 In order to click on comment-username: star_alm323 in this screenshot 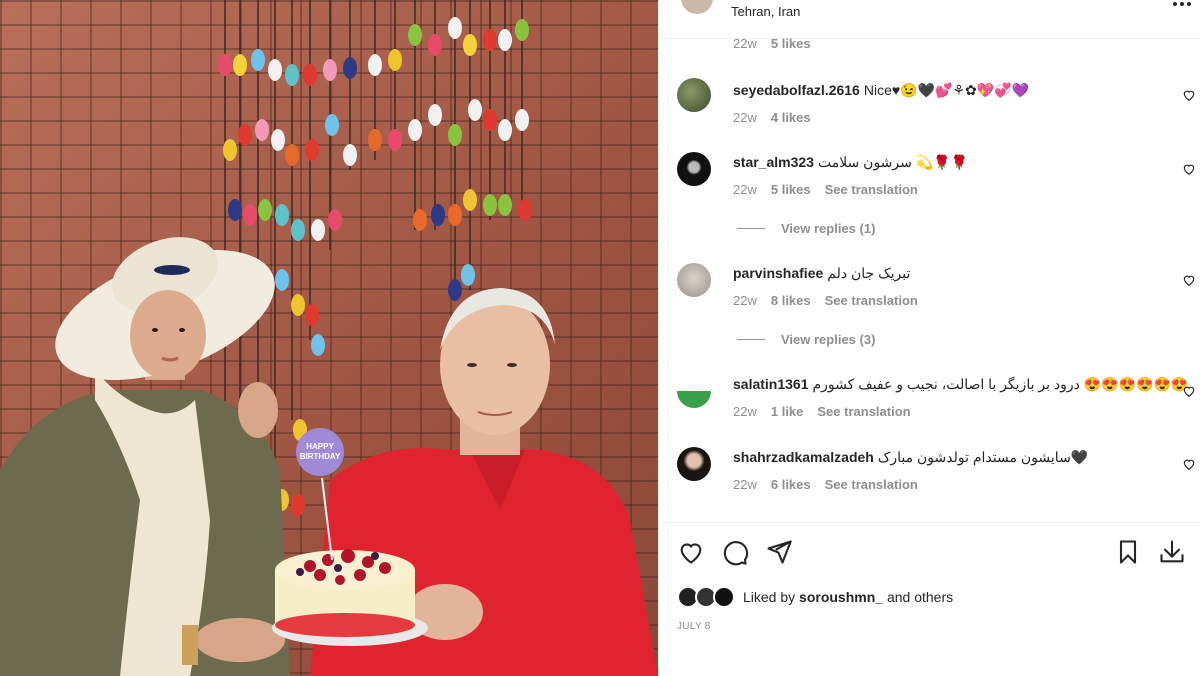, I will do `click(773, 162)`.